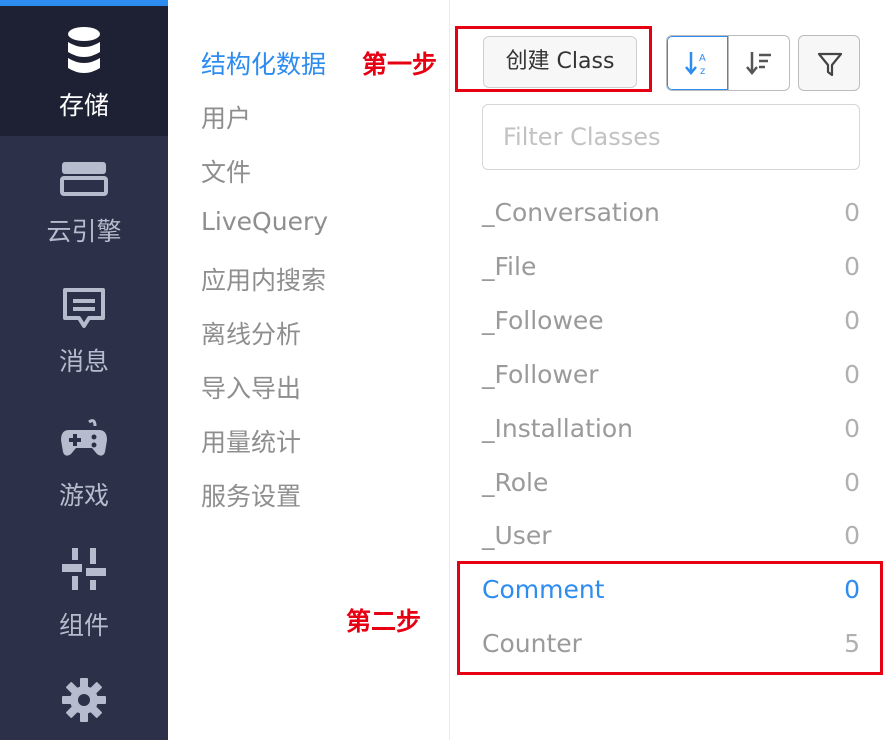 The image size is (892, 740). Describe the element at coordinates (571, 212) in the screenshot. I see `class-name: _Conversation` at that location.